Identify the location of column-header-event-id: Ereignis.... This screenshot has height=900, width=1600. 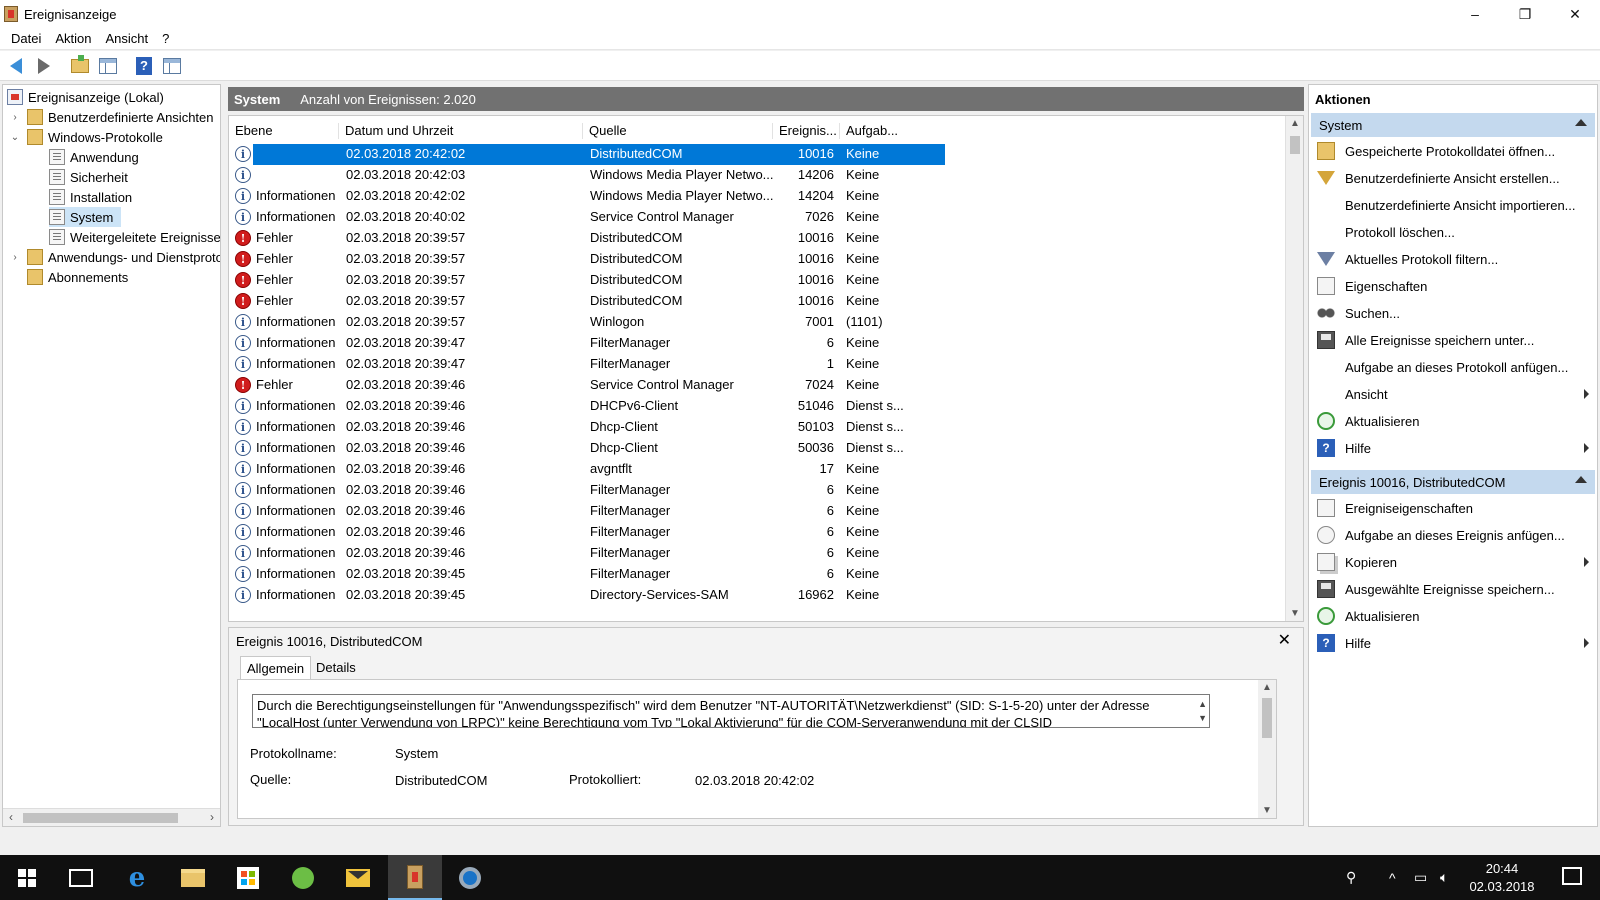
(806, 131).